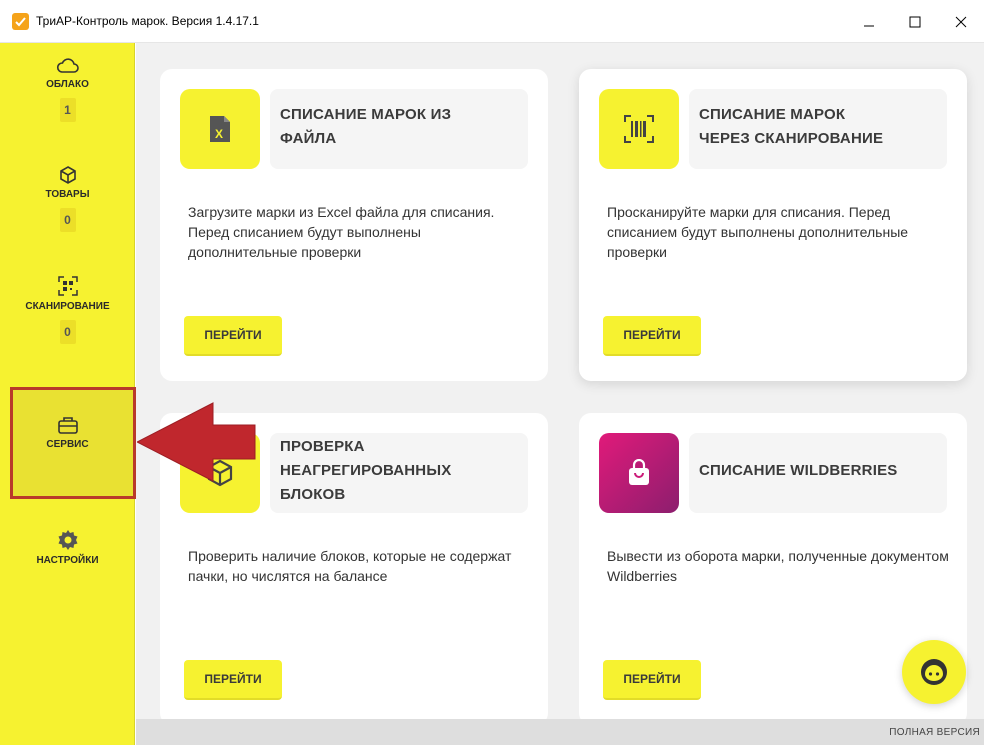  What do you see at coordinates (869, 25) in the screenshot?
I see `minimize-icon` at bounding box center [869, 25].